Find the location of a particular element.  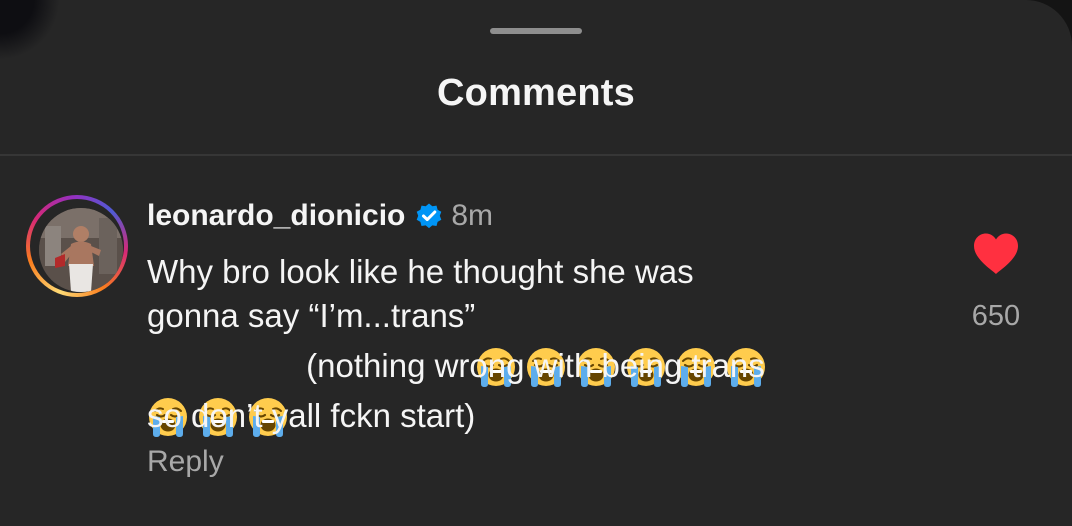

comment-header: leonardo_dionicio 8m is located at coordinates (527, 216).